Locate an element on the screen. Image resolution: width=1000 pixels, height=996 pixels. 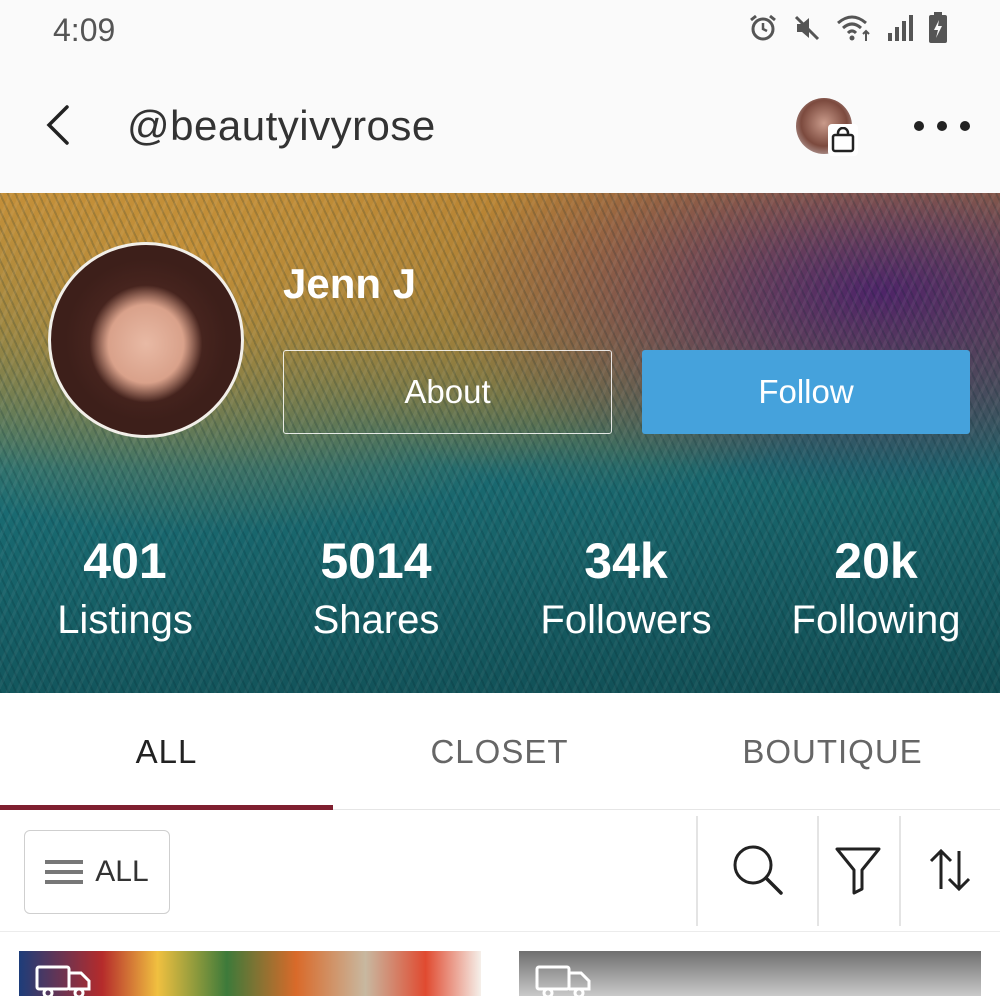
back-button is located at coordinates (58, 125).